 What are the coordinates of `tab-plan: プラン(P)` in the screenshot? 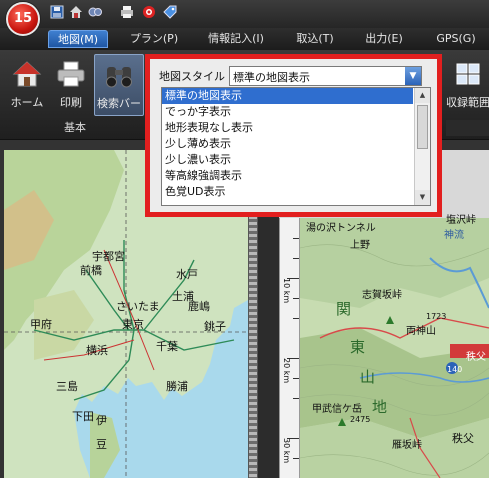 It's located at (154, 39).